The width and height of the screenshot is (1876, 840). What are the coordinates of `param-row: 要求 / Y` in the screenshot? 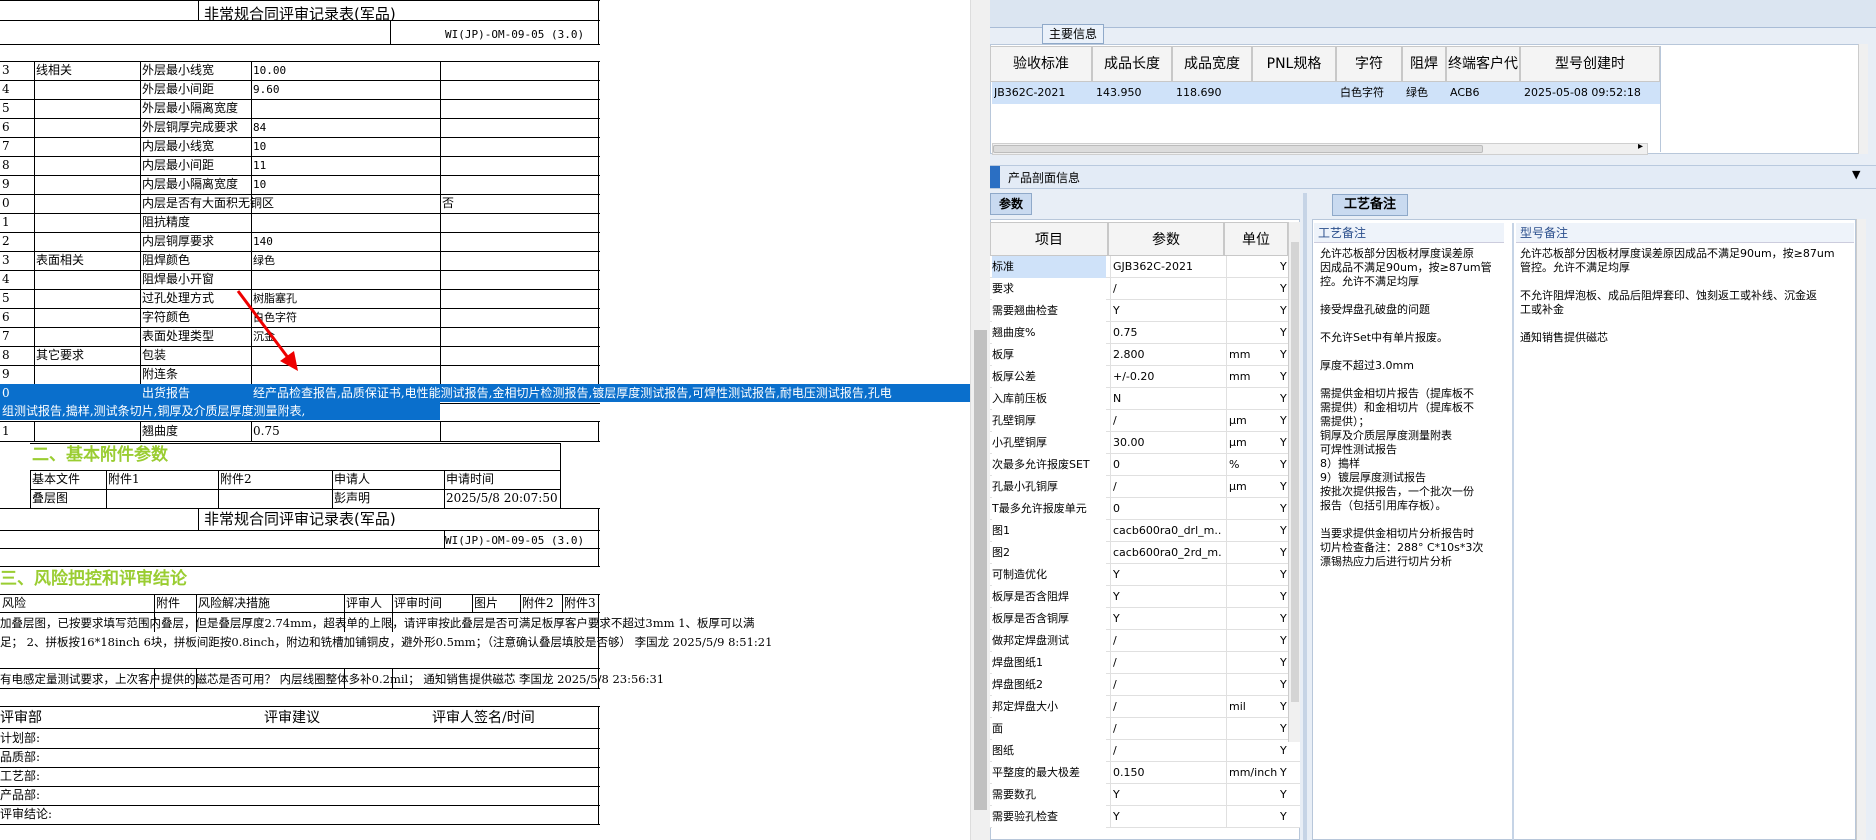 It's located at (1145, 289).